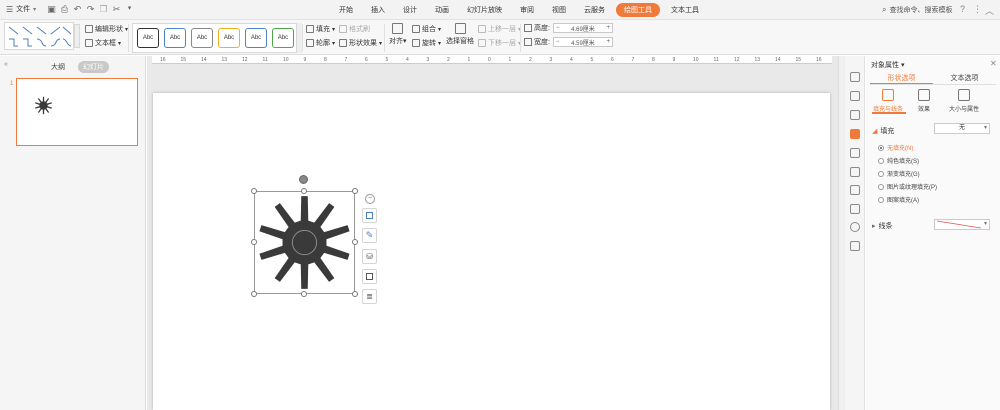 The width and height of the screenshot is (1000, 410). I want to click on edit-shape-button: 编辑形状 ▾, so click(106, 29).